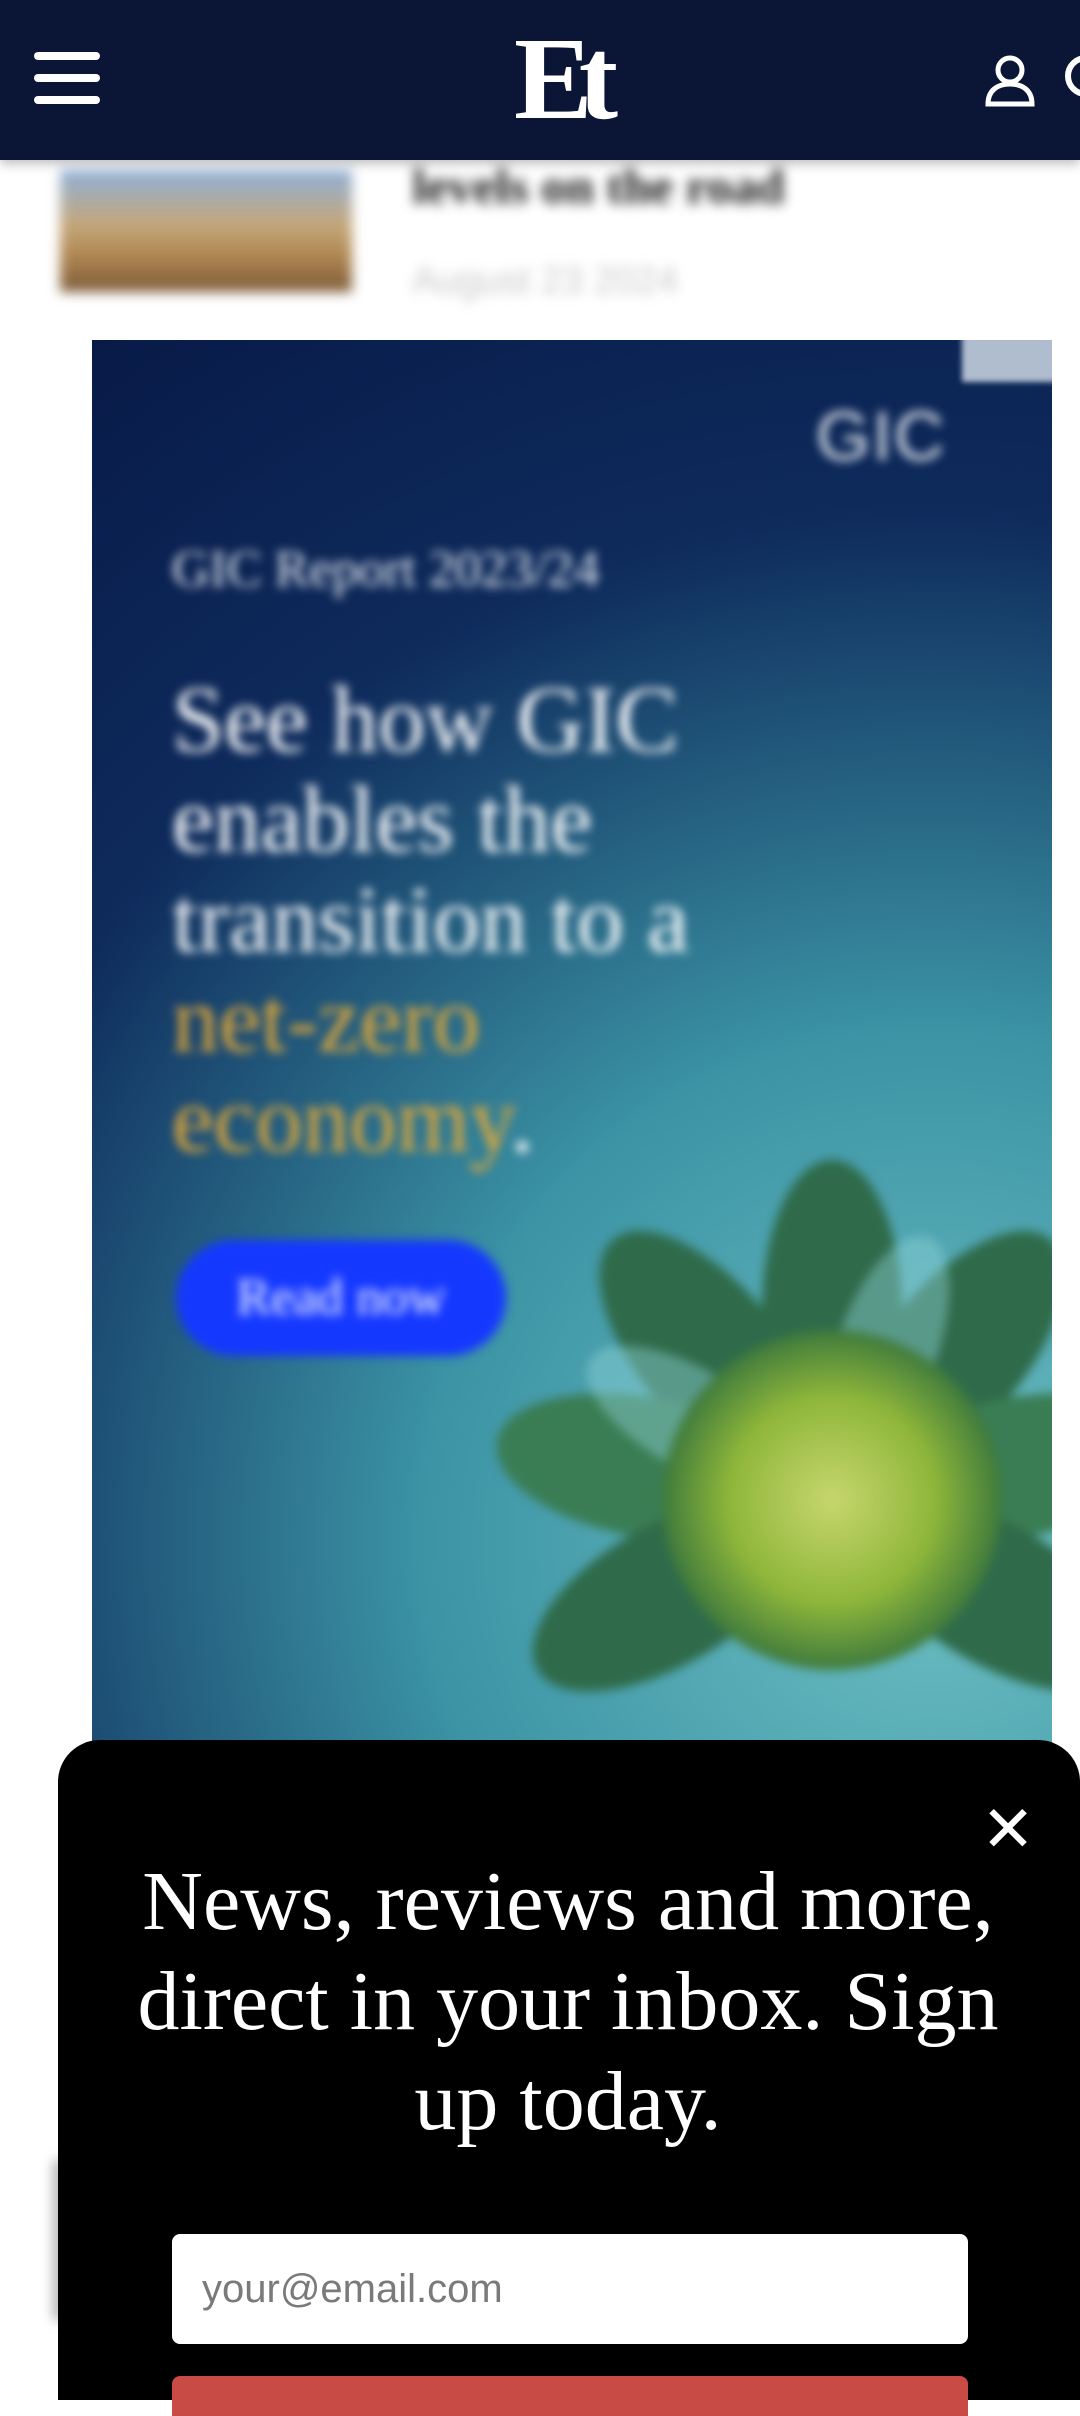 This screenshot has width=1080, height=2416. Describe the element at coordinates (1007, 361) in the screenshot. I see `ad-choices-badge` at that location.